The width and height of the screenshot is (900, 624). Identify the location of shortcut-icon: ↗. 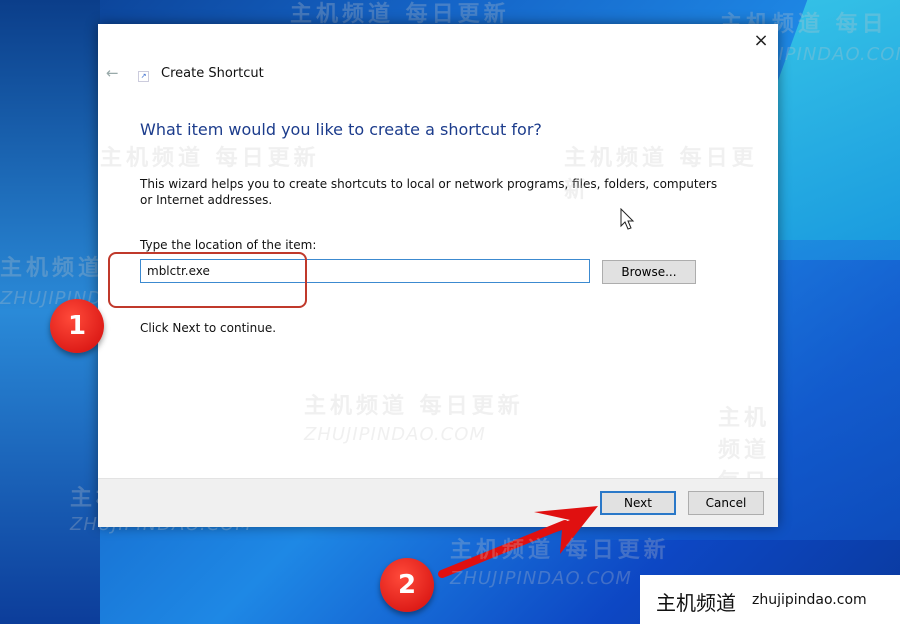
(143, 76).